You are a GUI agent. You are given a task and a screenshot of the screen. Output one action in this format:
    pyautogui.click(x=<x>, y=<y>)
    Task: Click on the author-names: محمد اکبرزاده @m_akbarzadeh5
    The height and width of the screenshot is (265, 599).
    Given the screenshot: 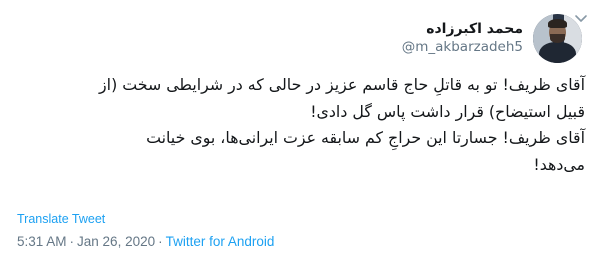 What is the action you would take?
    pyautogui.click(x=462, y=38)
    